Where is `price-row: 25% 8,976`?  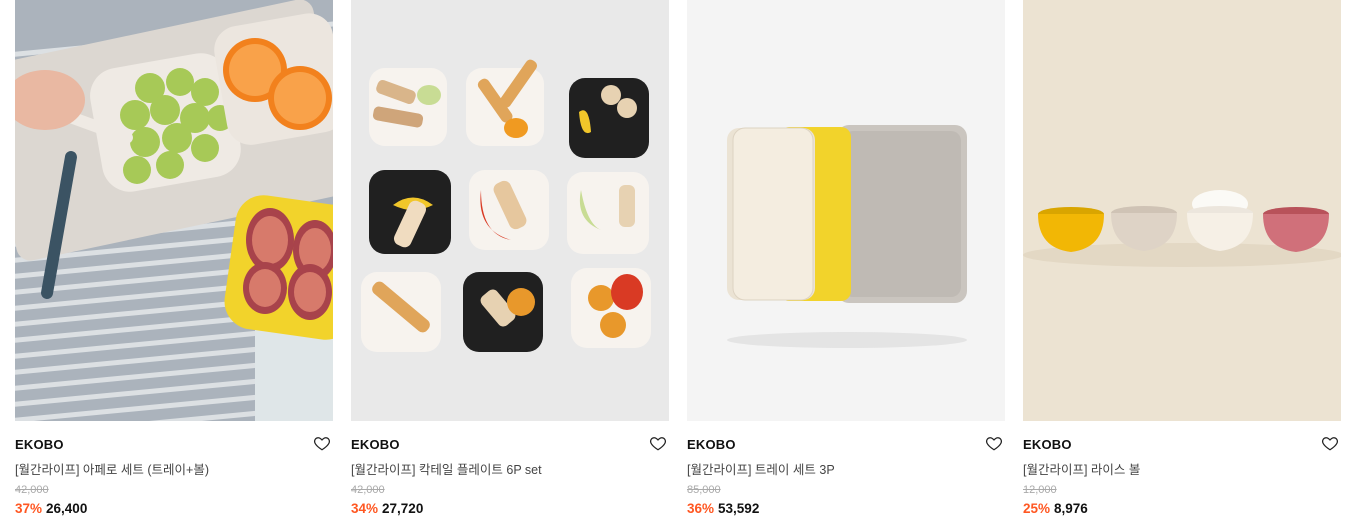
price-row: 25% 8,976 is located at coordinates (1055, 508).